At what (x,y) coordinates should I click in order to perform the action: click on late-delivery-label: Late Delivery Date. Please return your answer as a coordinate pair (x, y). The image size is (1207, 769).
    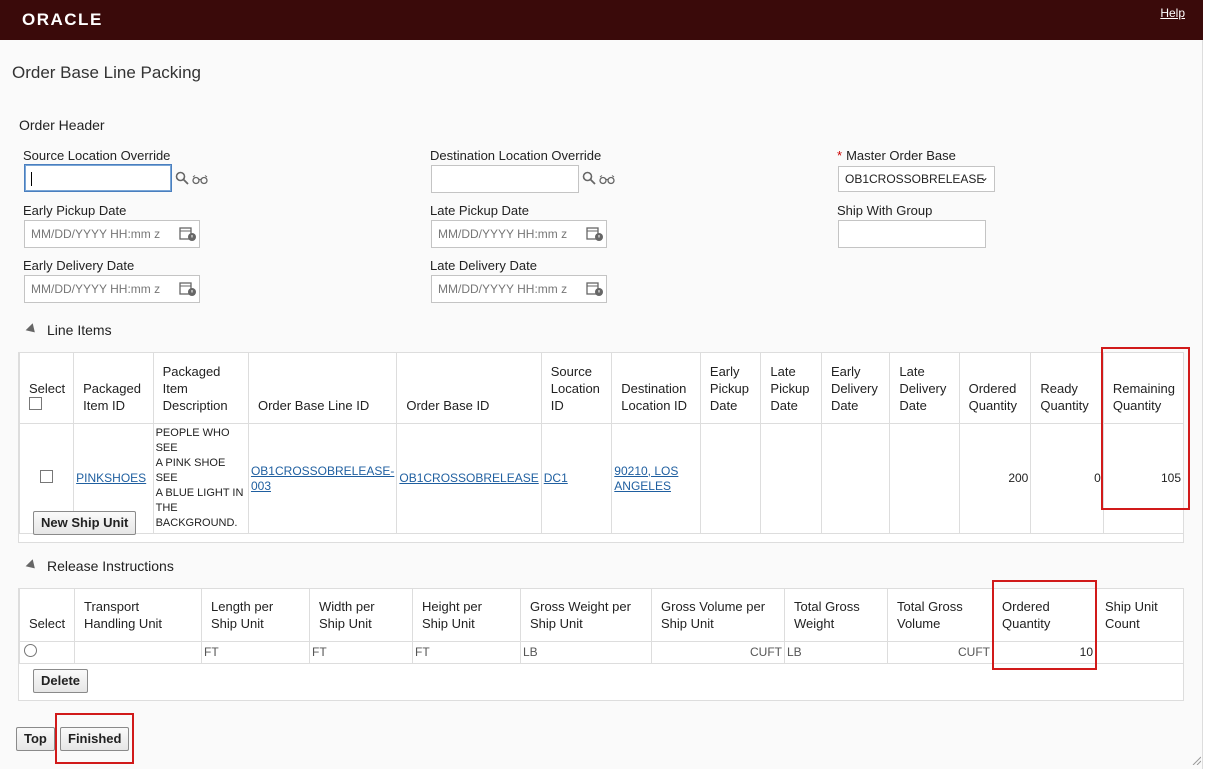
    Looking at the image, I should click on (483, 265).